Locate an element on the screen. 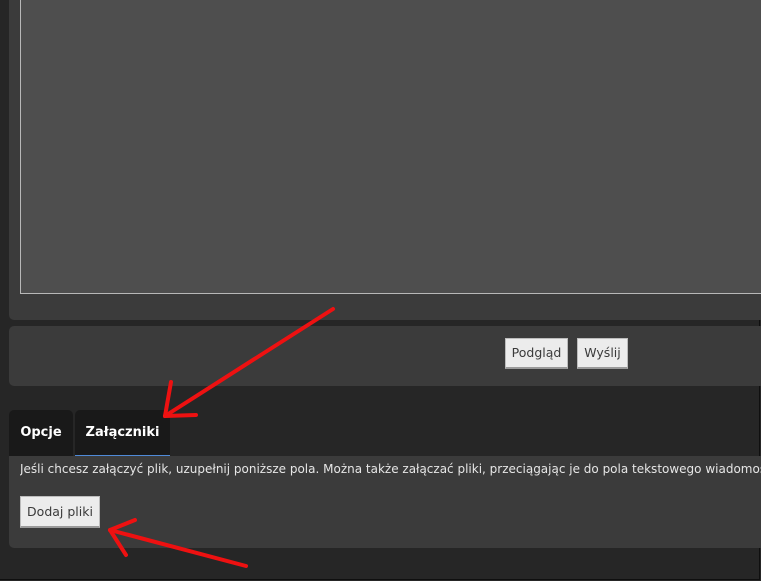 The width and height of the screenshot is (761, 581). annotation-arrow-tab is located at coordinates (249, 362).